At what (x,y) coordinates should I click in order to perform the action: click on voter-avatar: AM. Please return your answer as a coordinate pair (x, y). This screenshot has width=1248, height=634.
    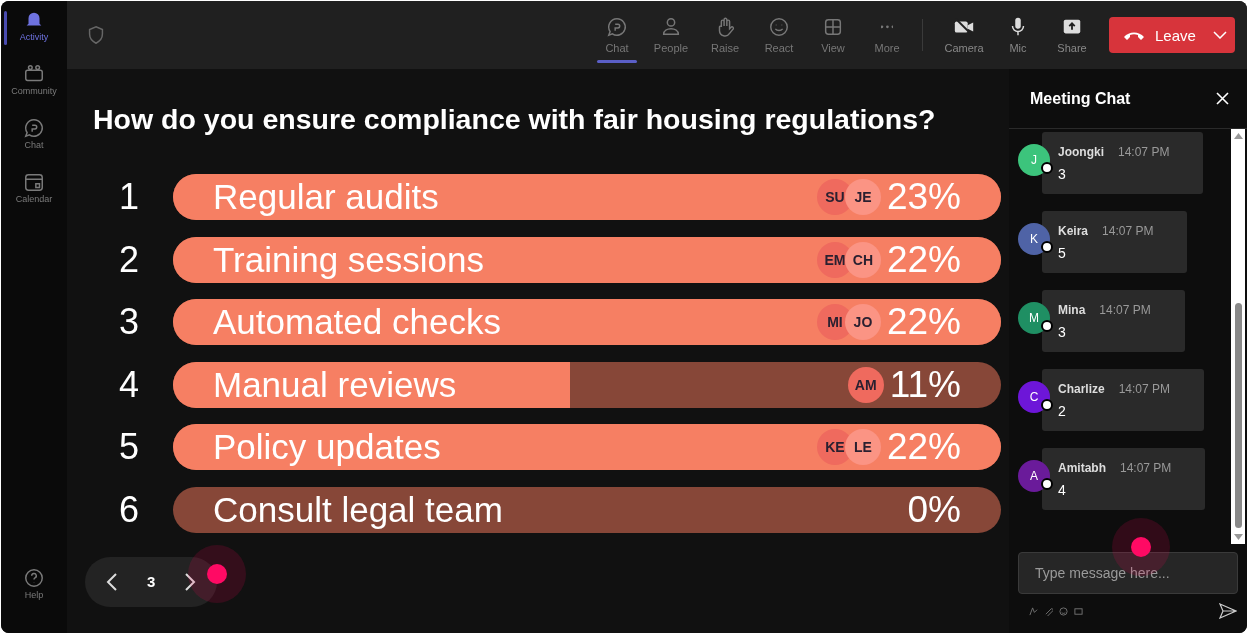
    Looking at the image, I should click on (865, 384).